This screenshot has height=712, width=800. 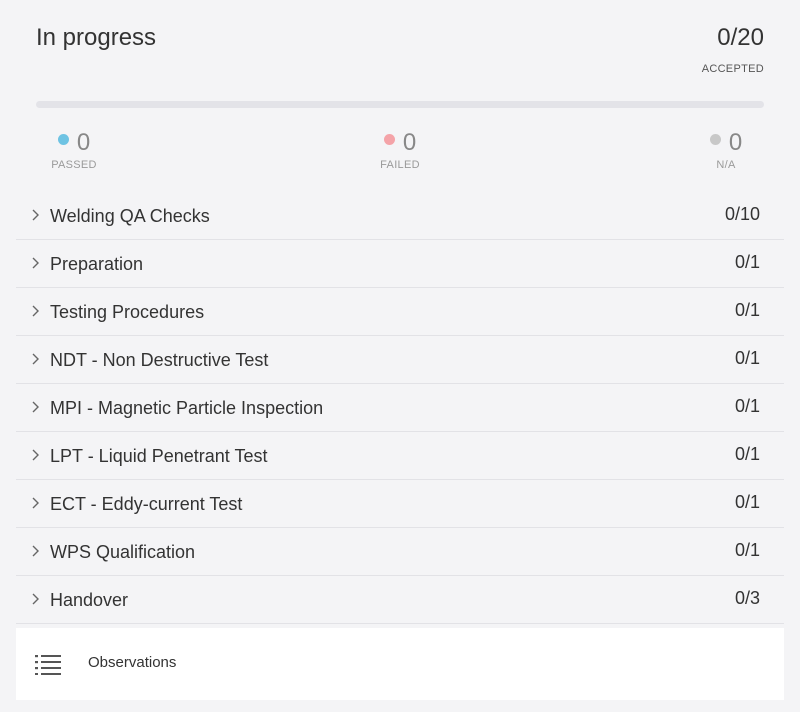 I want to click on section-row-wps-qualification: WPS Qualification 0/1, so click(x=400, y=552).